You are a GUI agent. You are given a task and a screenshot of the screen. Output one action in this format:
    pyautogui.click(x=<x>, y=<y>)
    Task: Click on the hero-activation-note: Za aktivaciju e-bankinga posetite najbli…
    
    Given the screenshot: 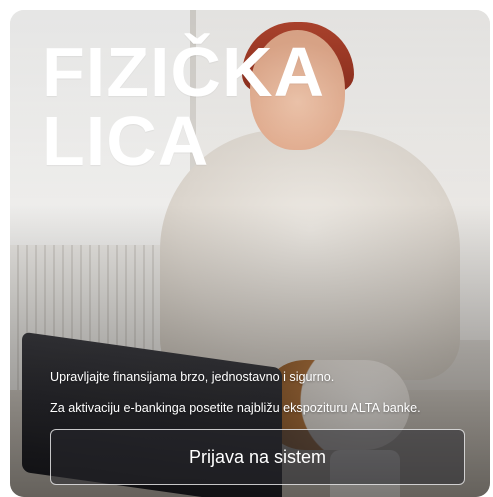 What is the action you would take?
    pyautogui.click(x=235, y=408)
    